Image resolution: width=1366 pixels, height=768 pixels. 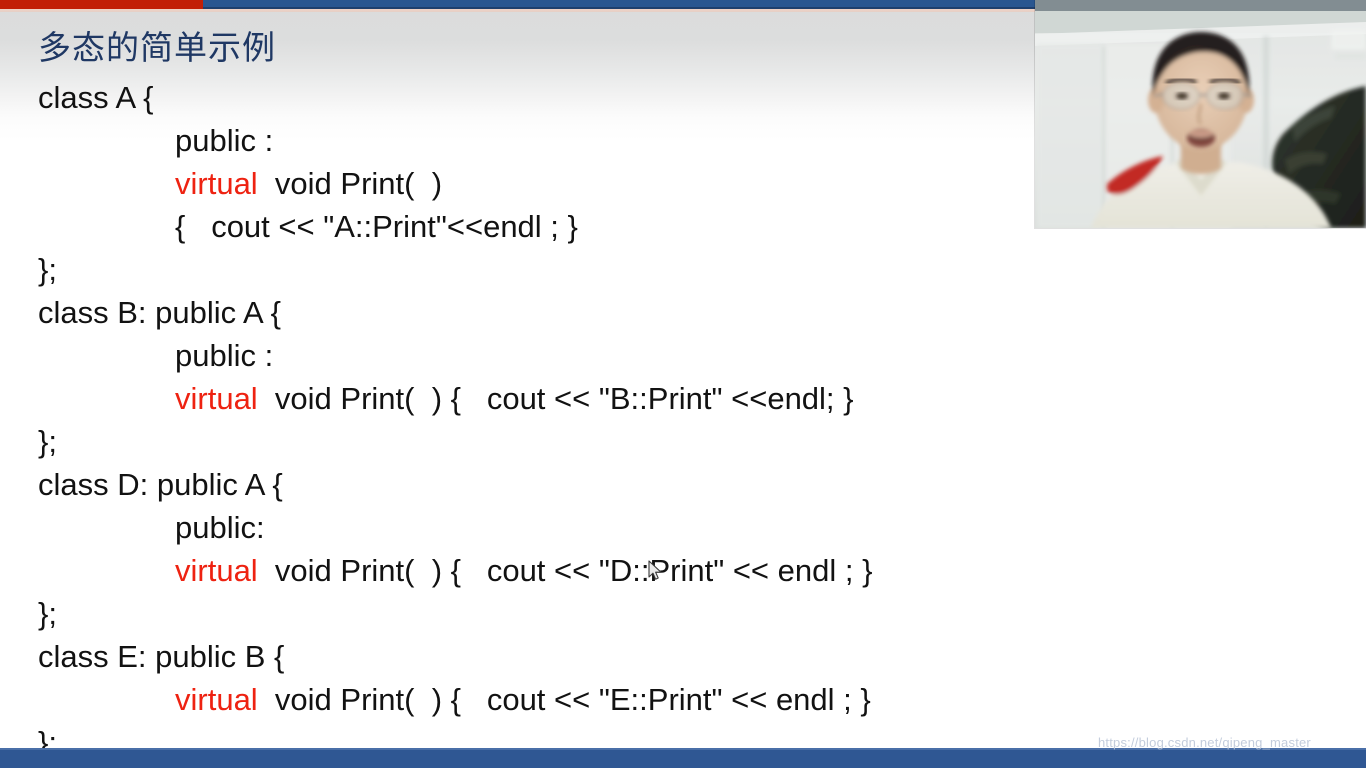 What do you see at coordinates (350, 183) in the screenshot?
I see `code-text: void Print( )` at bounding box center [350, 183].